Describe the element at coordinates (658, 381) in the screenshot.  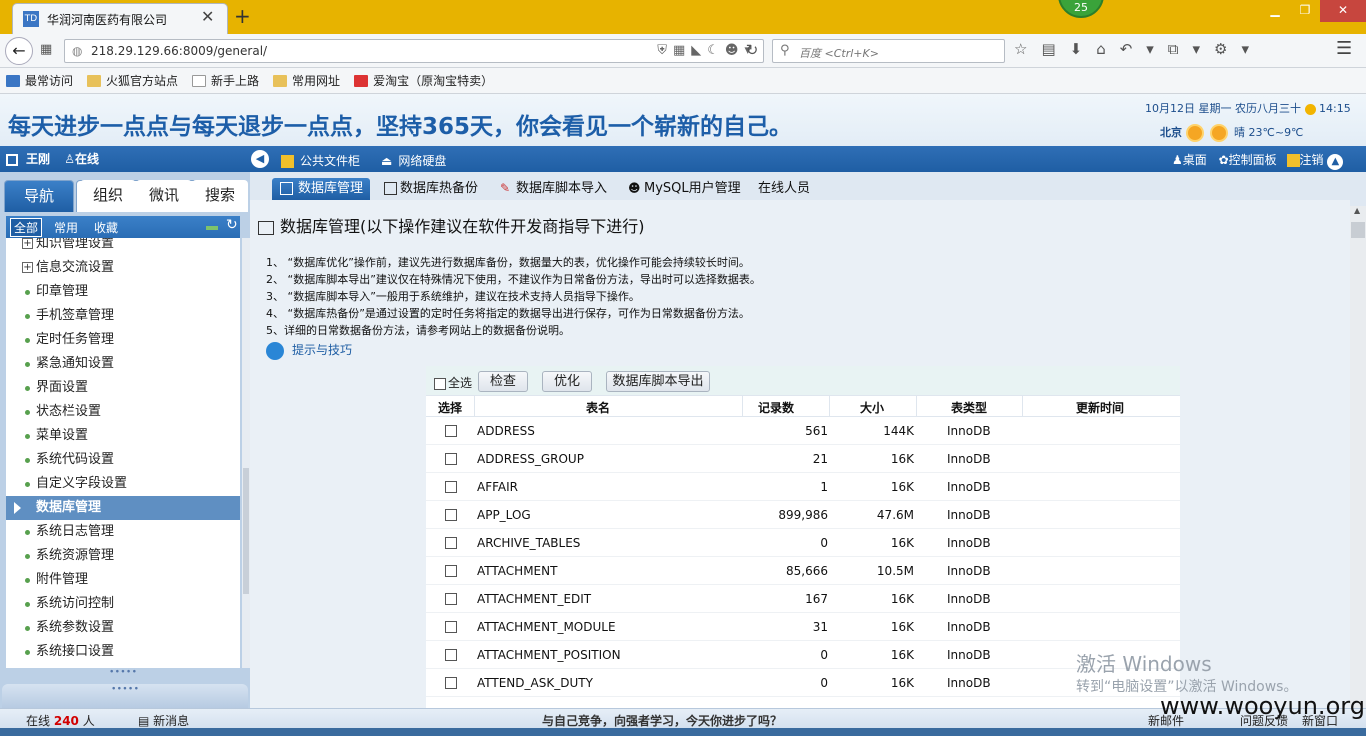
I see `export-script-button: 数据库脚本导出` at that location.